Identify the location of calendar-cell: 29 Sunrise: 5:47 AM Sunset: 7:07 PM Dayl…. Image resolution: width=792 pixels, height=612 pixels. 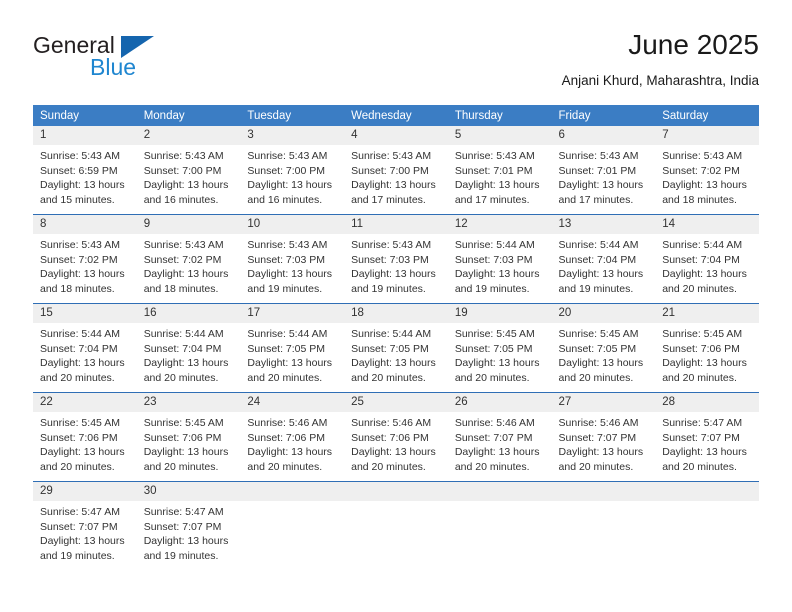
(85, 525).